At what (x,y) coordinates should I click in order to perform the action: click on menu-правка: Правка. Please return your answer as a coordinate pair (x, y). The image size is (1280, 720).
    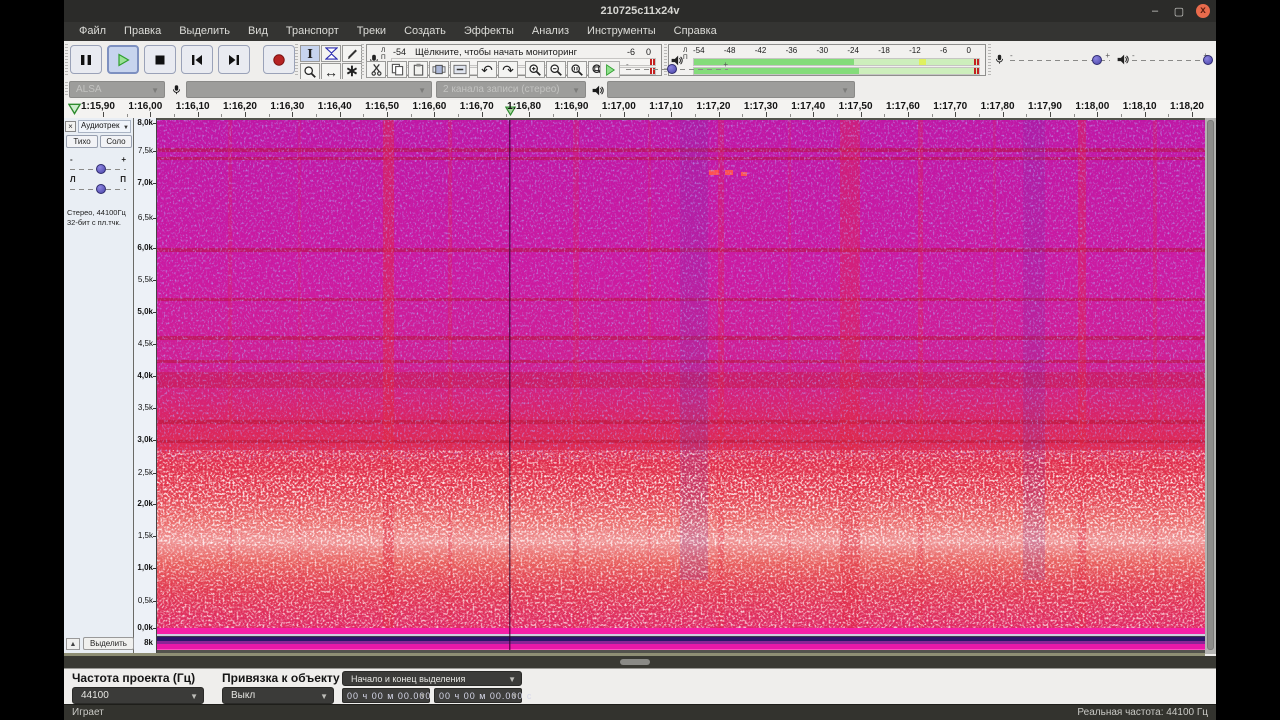
    Looking at the image, I should click on (142, 31).